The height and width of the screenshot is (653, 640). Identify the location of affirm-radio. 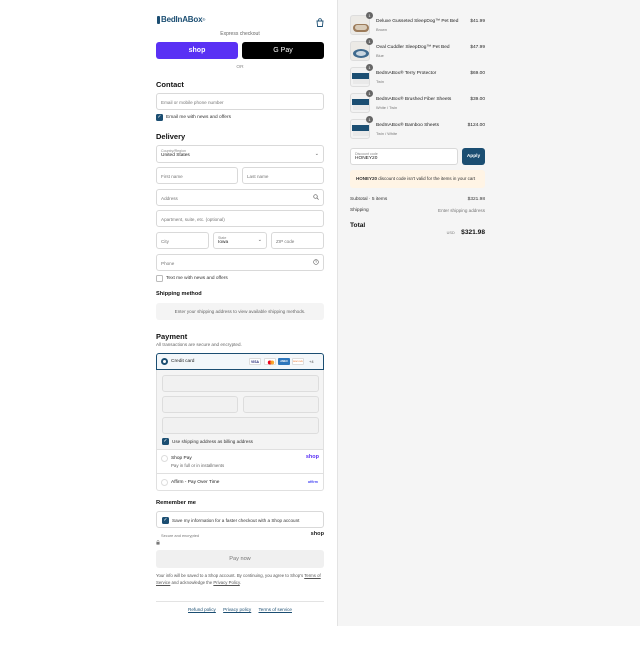
(164, 482).